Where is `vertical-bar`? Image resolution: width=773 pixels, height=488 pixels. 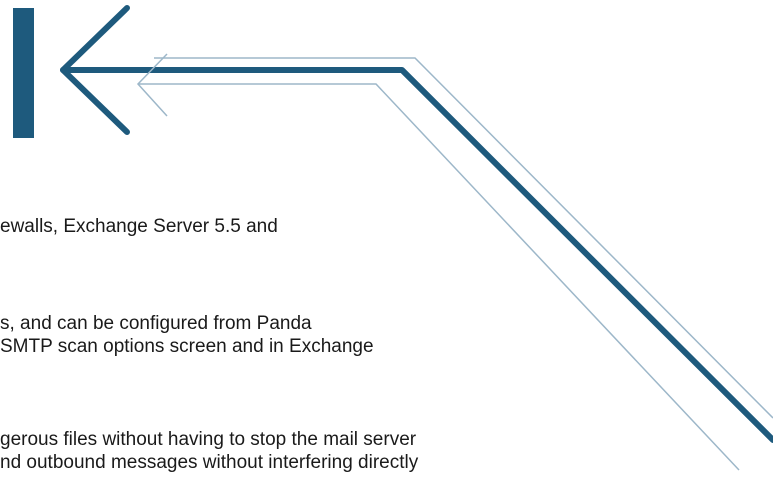 vertical-bar is located at coordinates (23, 73).